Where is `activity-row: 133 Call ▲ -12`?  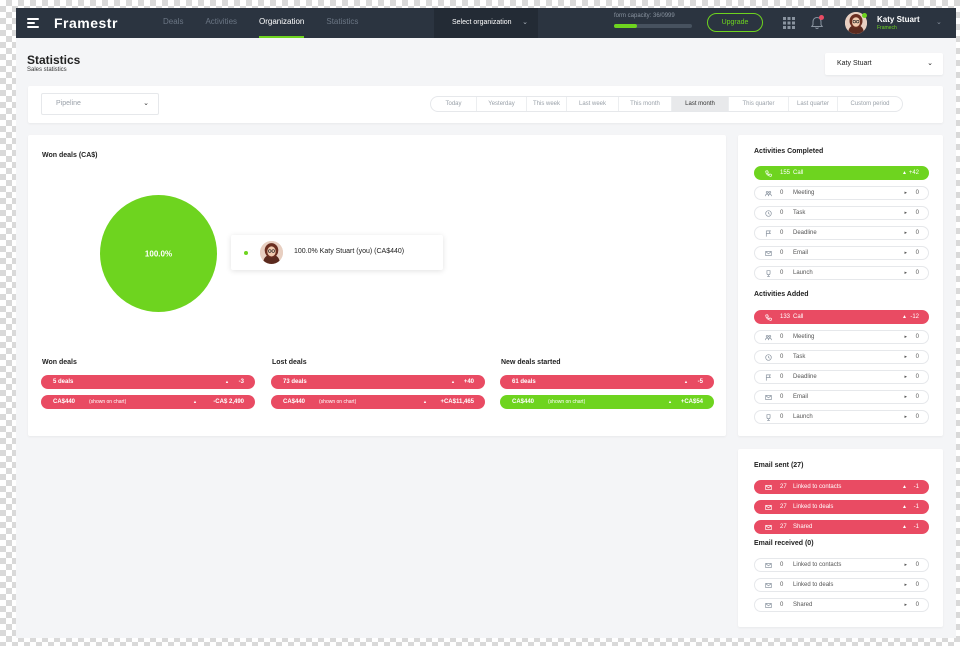 activity-row: 133 Call ▲ -12 is located at coordinates (841, 317).